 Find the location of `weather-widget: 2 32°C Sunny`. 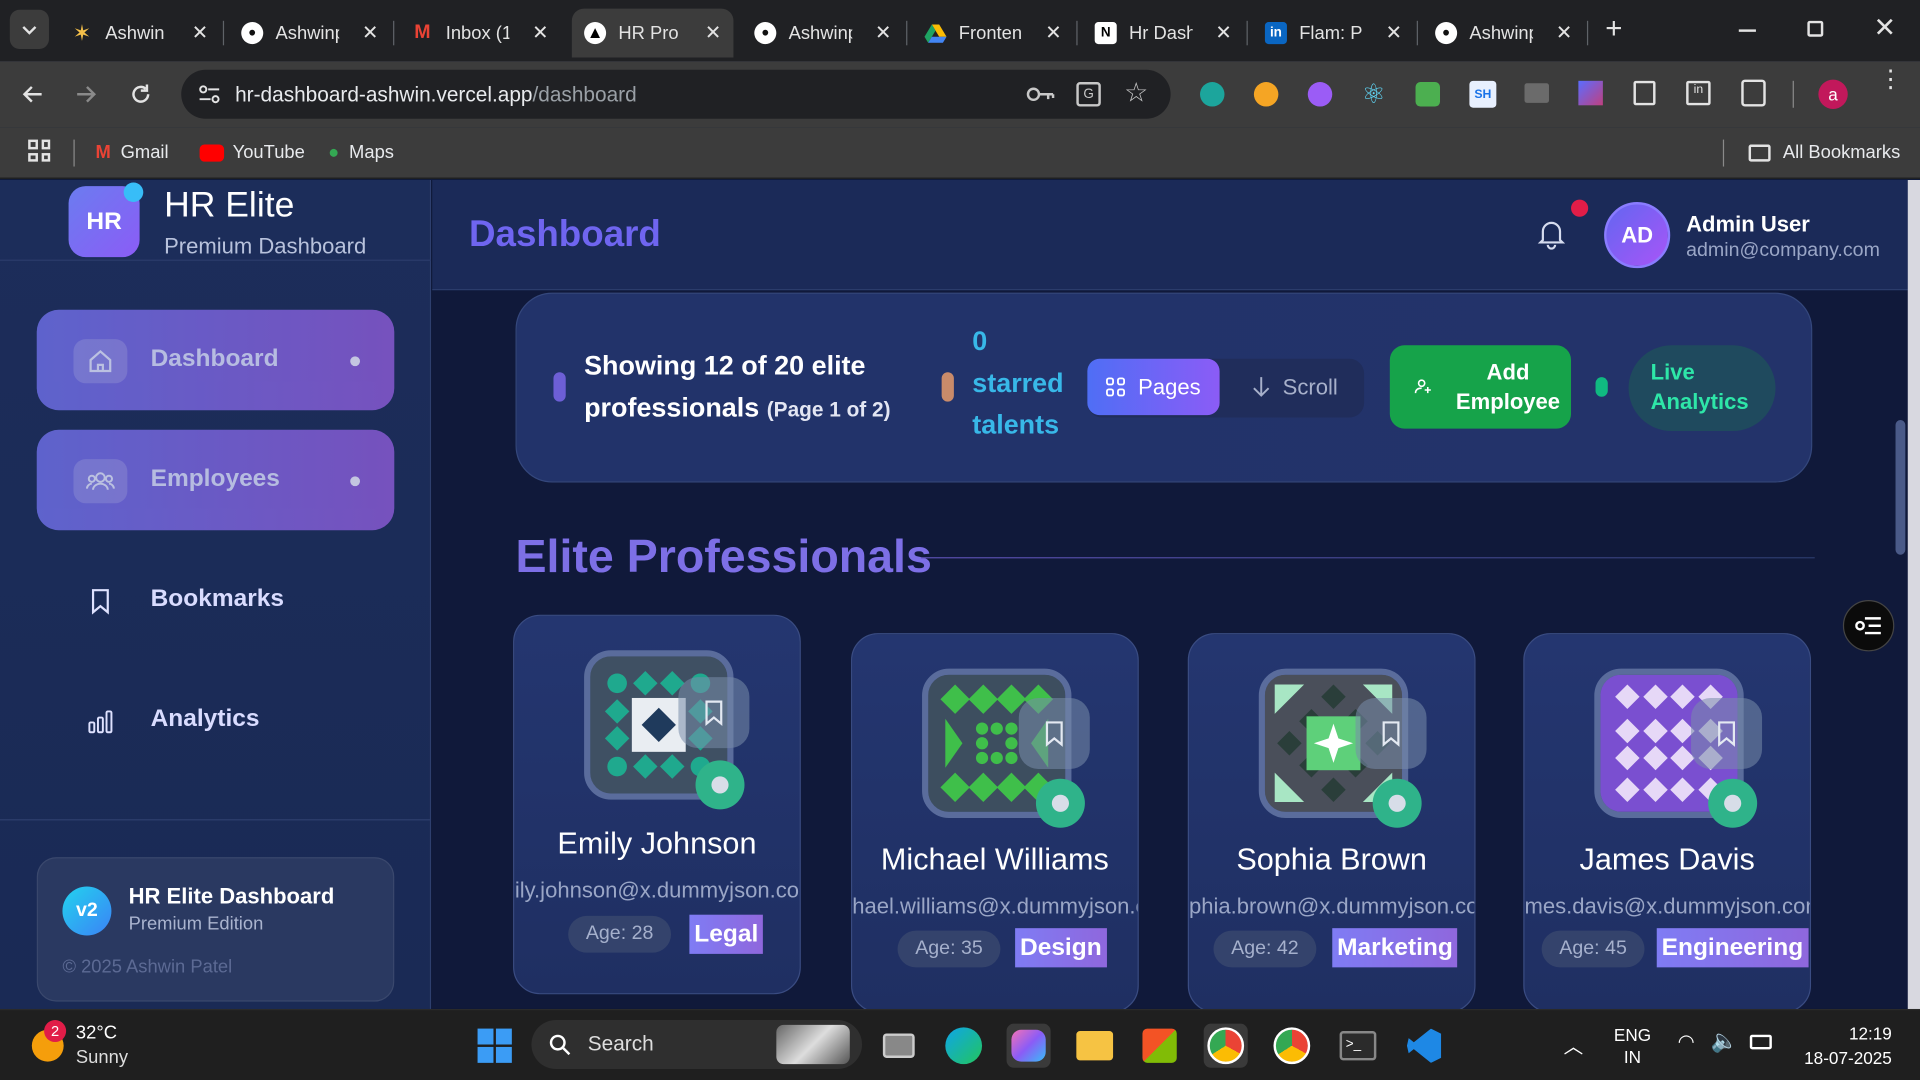

weather-widget: 2 32°C Sunny is located at coordinates (100, 1045).